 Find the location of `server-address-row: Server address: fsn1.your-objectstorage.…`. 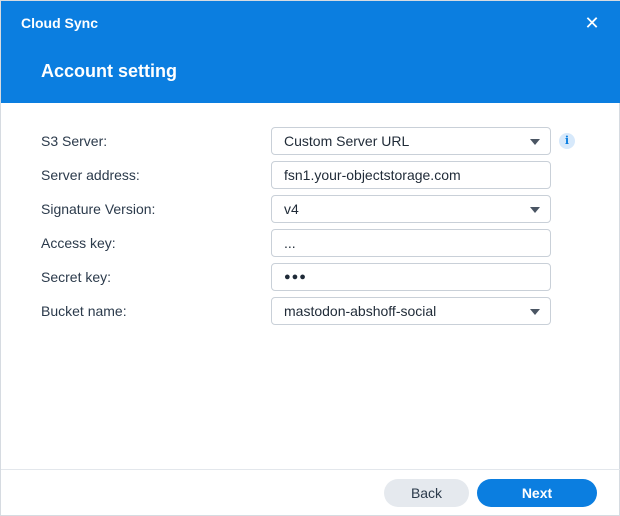

server-address-row: Server address: fsn1.your-objectstorage.… is located at coordinates (321, 175).